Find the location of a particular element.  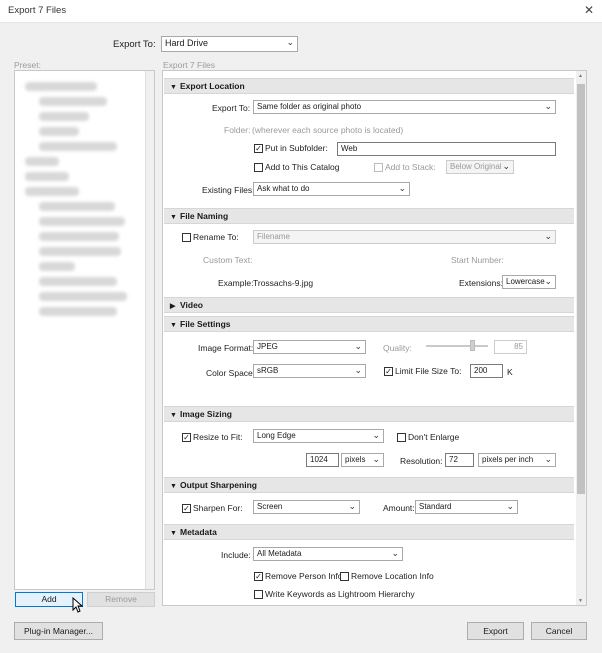

export-button: Export is located at coordinates (495, 631).